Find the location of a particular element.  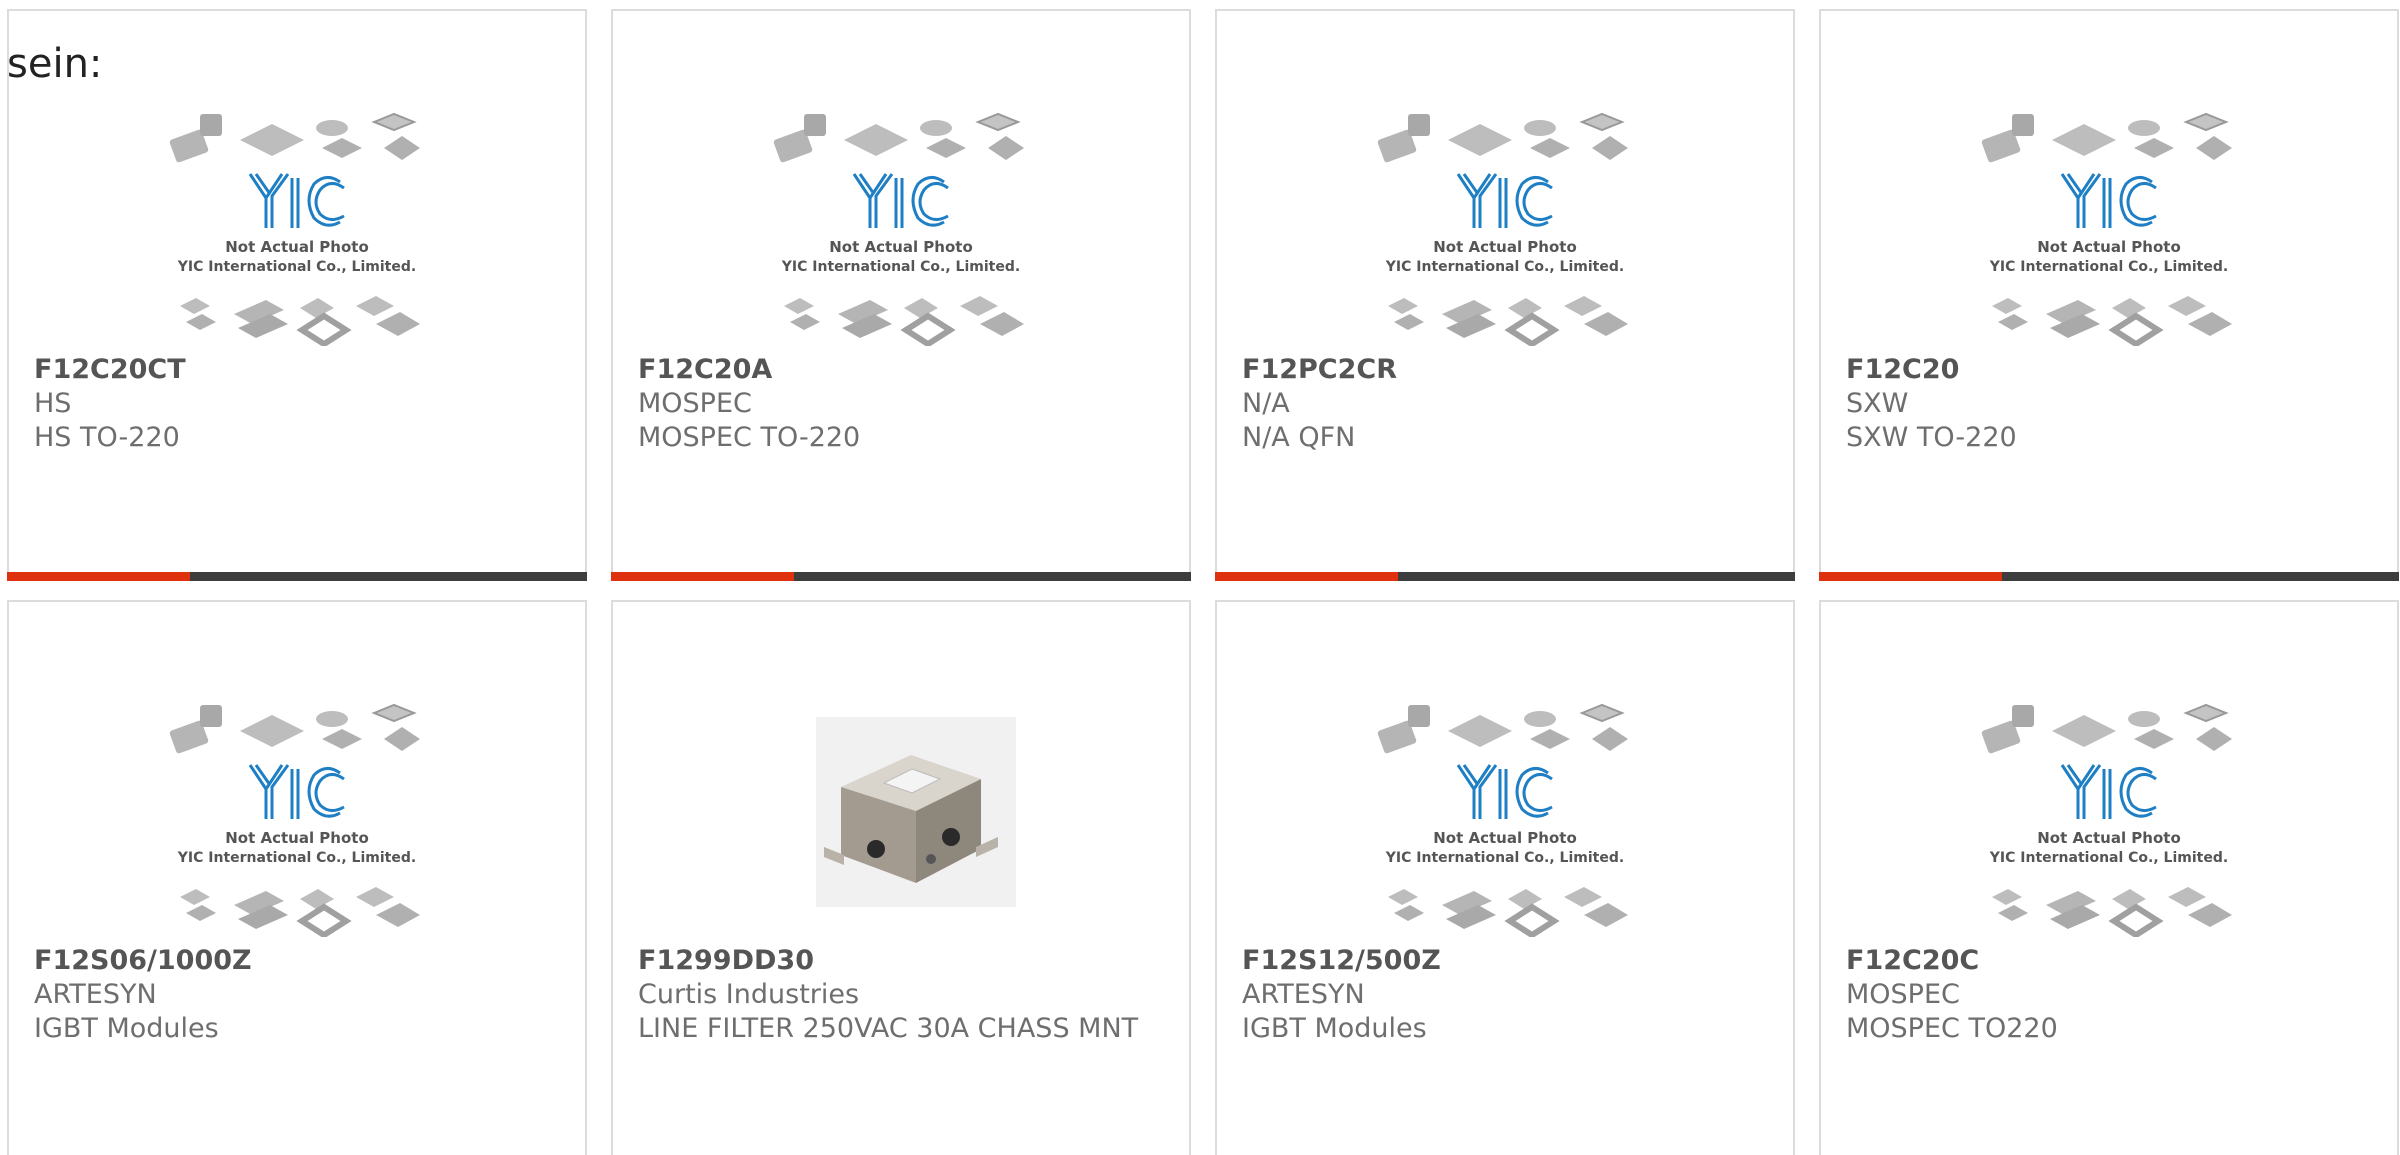

lead-text: sein: is located at coordinates (55, 64).